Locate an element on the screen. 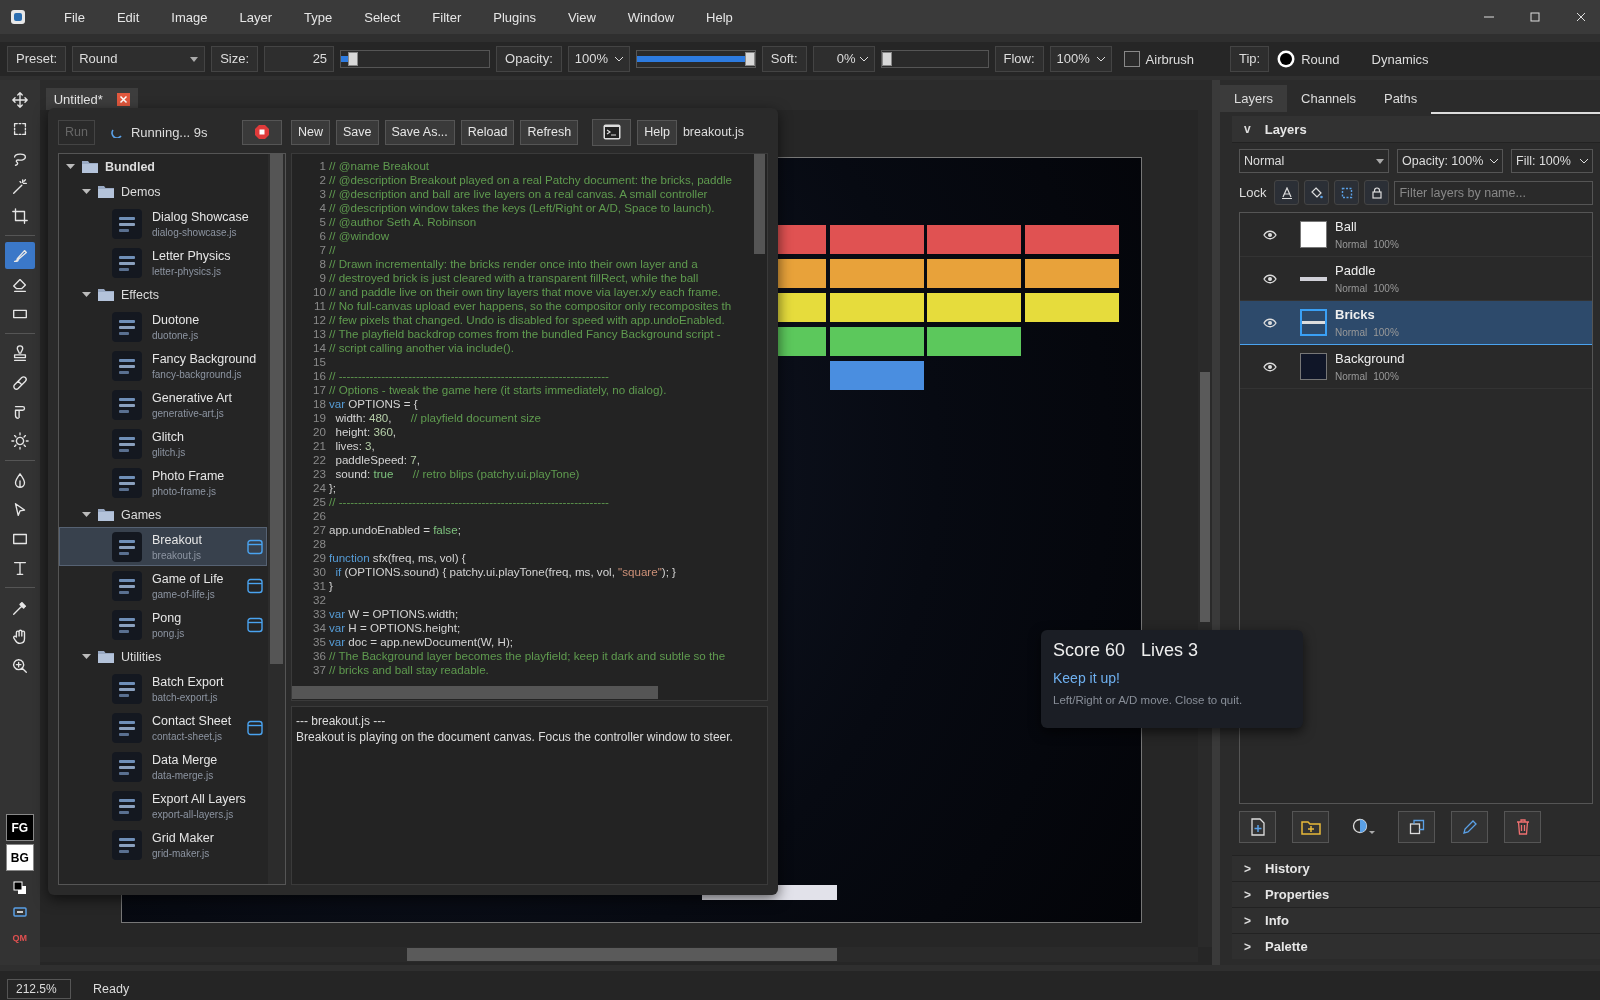 The width and height of the screenshot is (1600, 1000). folder-row: Effects is located at coordinates (163, 294).